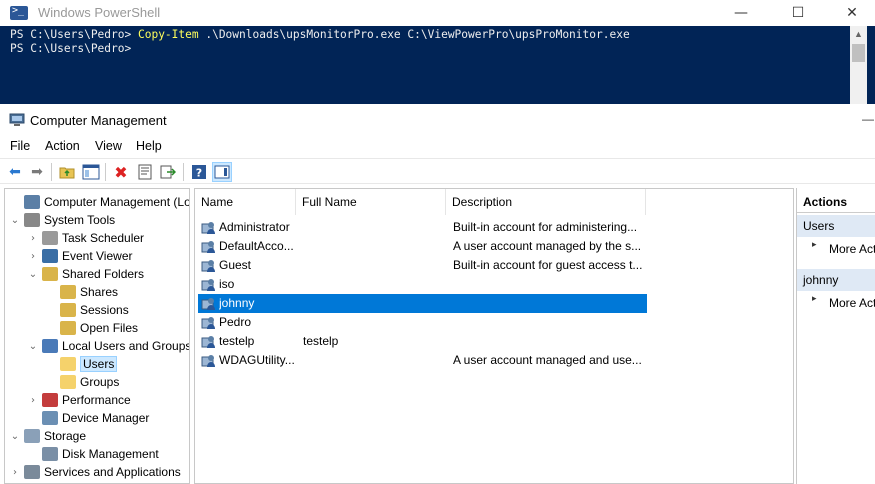 The height and width of the screenshot is (484, 875). Describe the element at coordinates (108, 346) in the screenshot. I see `tree-node: ⌄ Local Users and Groups` at that location.